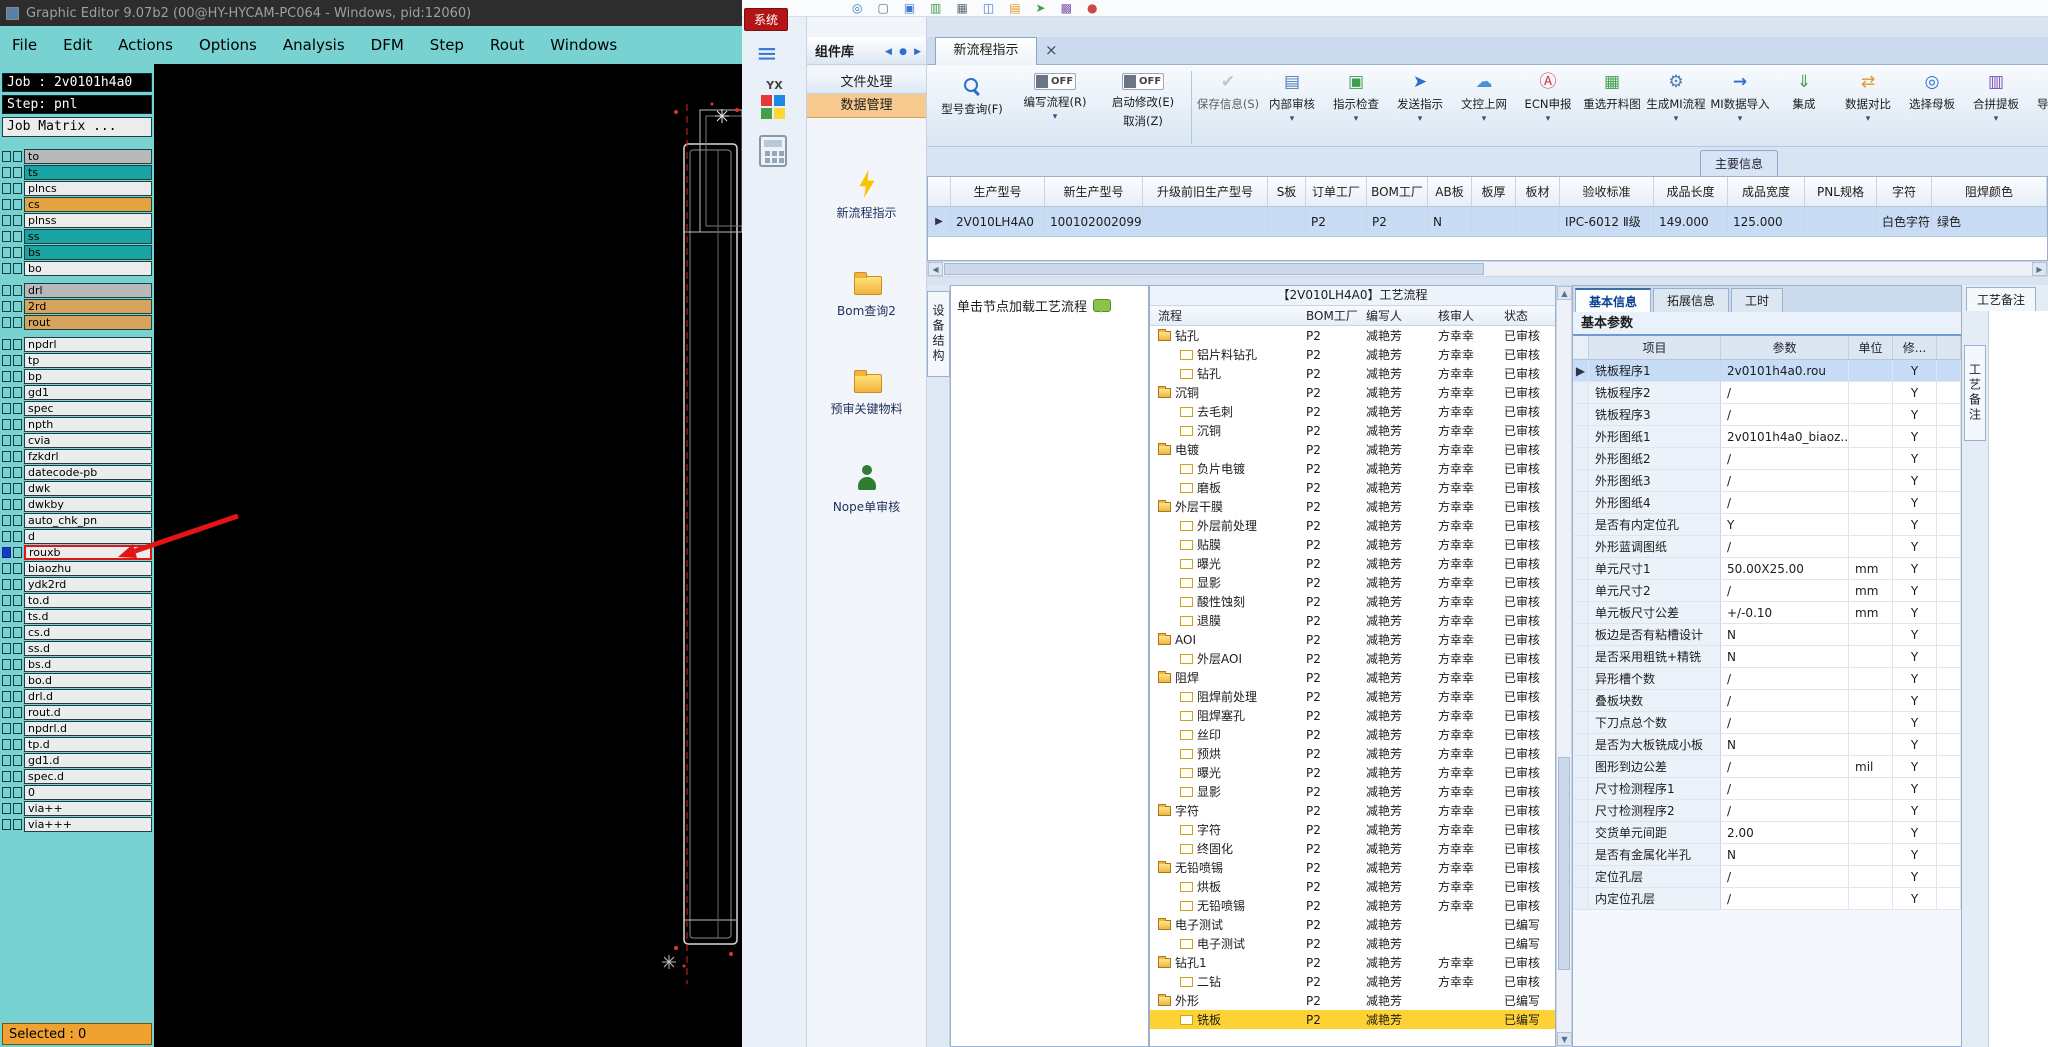 Image resolution: width=2048 pixels, height=1047 pixels. Describe the element at coordinates (77, 680) in the screenshot. I see `layer-row: bo.d` at that location.